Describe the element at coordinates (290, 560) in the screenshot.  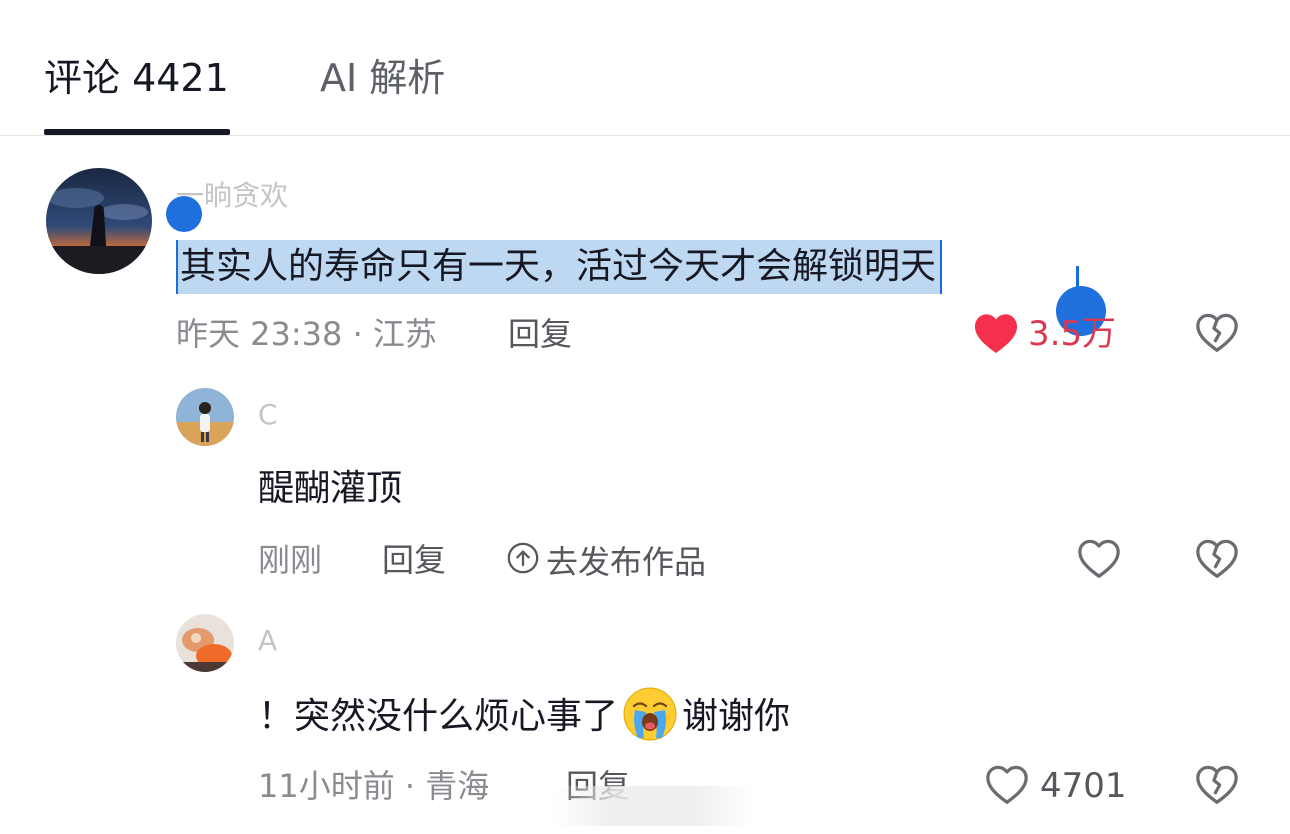
I see `comment-meta: 刚刚` at that location.